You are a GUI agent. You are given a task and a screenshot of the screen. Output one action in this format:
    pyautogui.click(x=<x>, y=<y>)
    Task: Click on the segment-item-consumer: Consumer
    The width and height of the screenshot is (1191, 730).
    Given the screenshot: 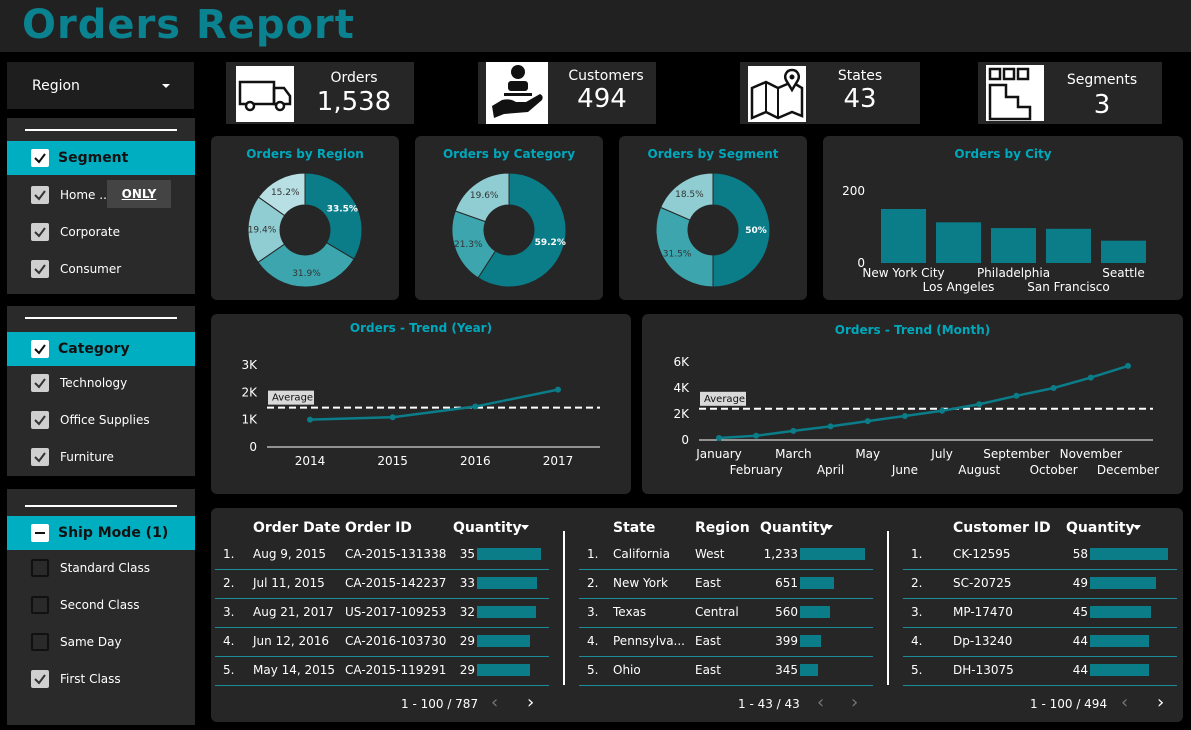 What is the action you would take?
    pyautogui.click(x=101, y=270)
    